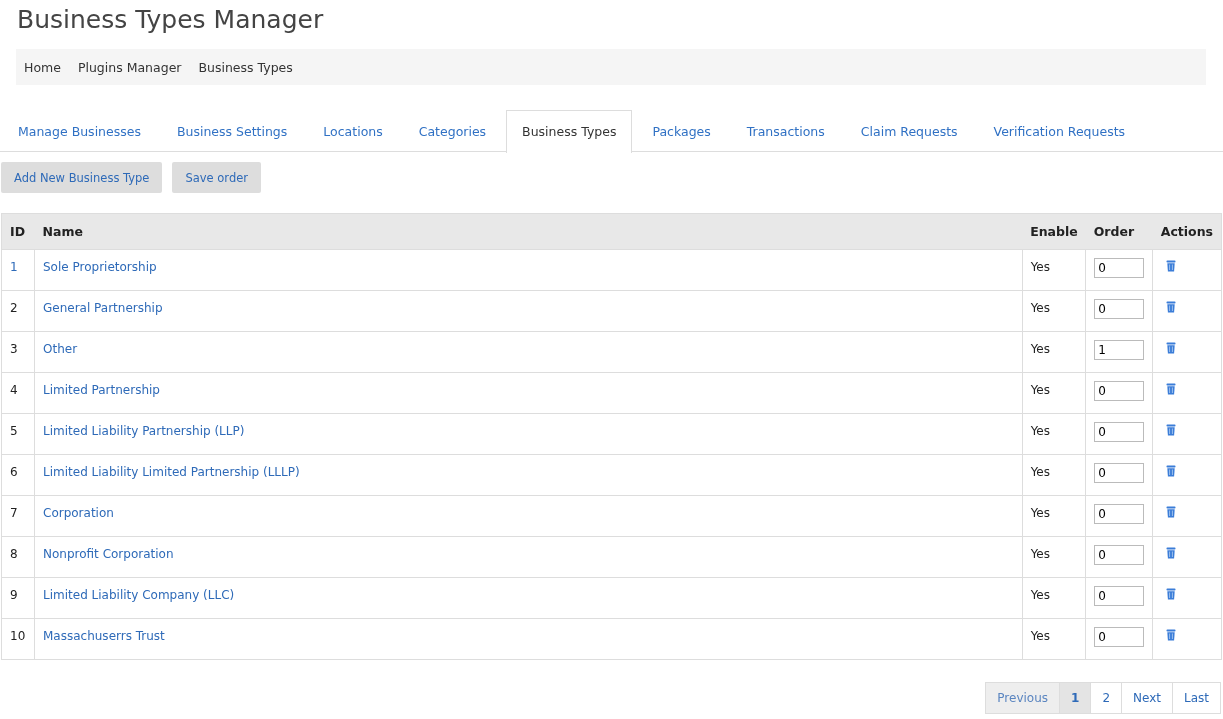 This screenshot has height=719, width=1223. Describe the element at coordinates (785, 130) in the screenshot. I see `tab: Transactions` at that location.